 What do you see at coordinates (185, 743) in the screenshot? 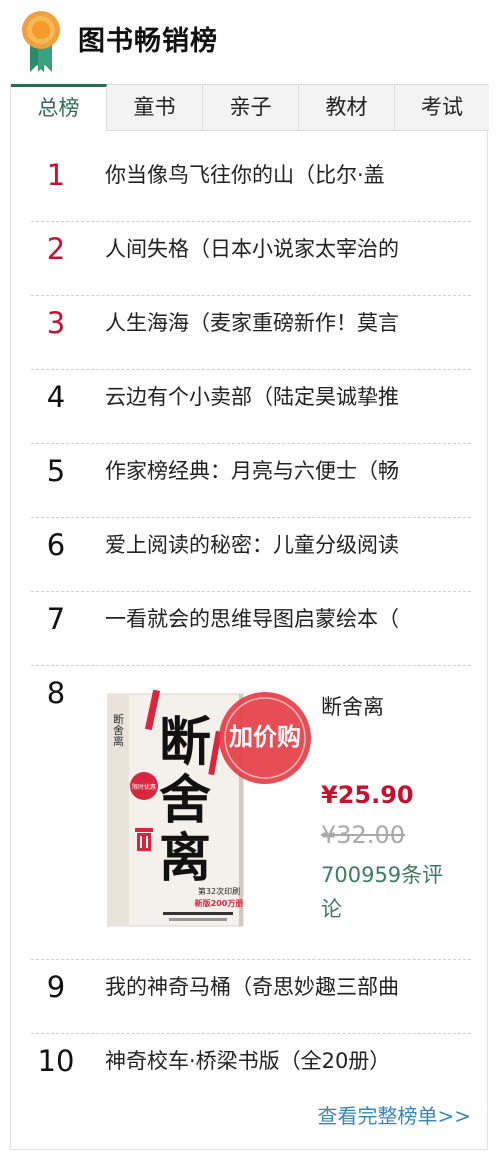
I see `cover-title-char: 断` at bounding box center [185, 743].